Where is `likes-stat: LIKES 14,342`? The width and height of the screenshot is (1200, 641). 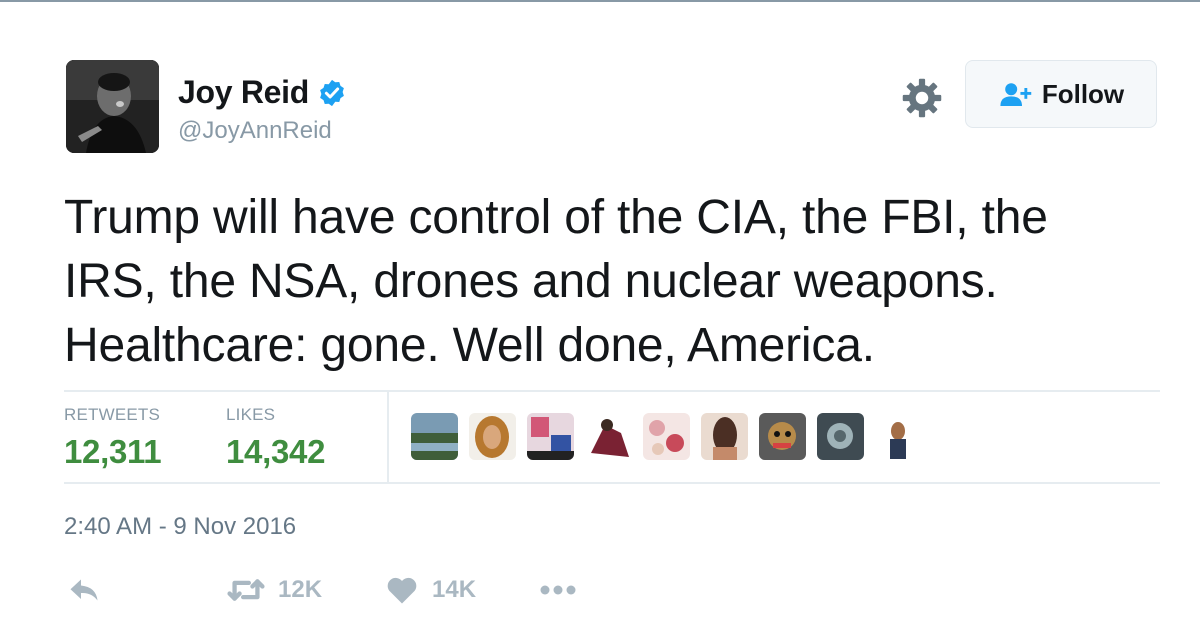
likes-stat: LIKES 14,342 is located at coordinates (275, 438).